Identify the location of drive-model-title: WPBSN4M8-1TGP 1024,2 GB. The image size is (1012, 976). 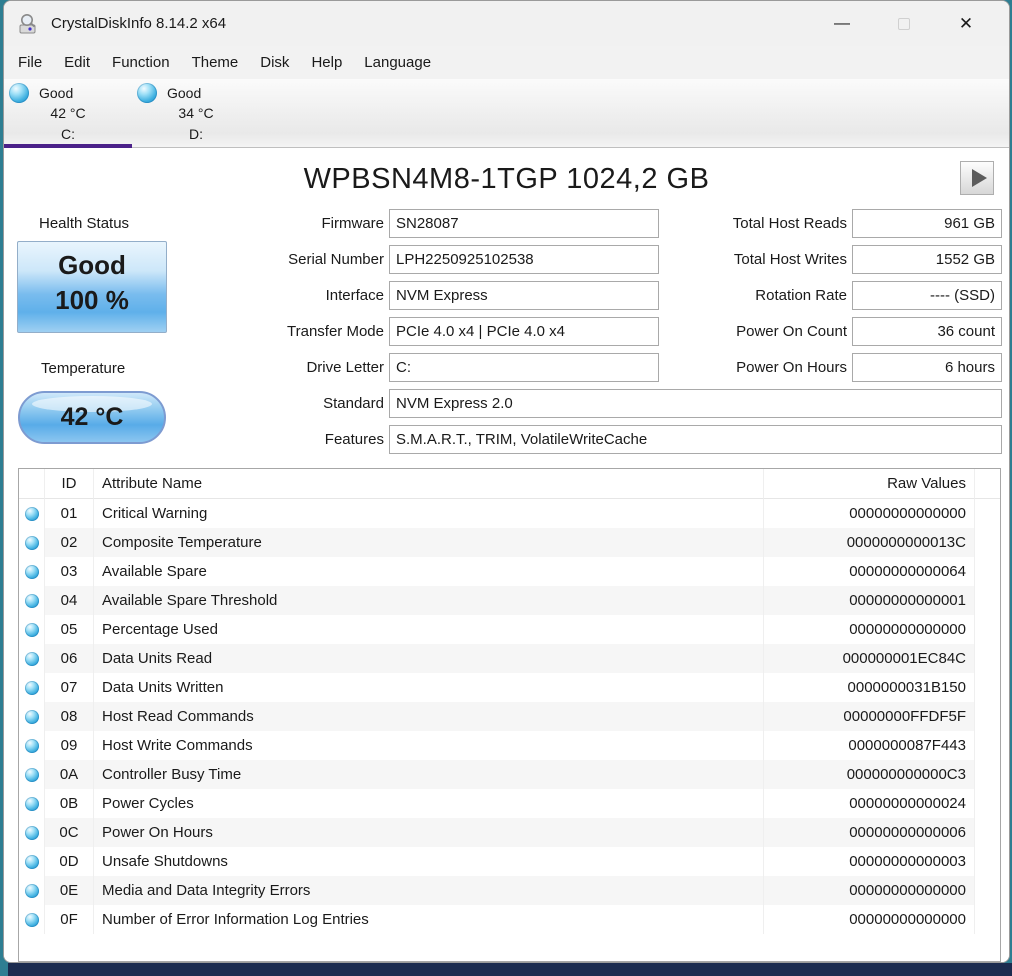
(506, 179).